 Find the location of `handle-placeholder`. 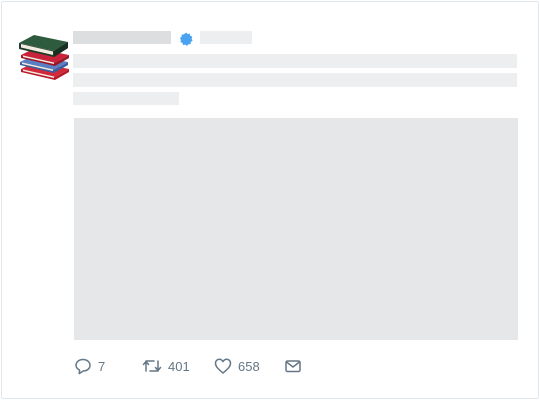

handle-placeholder is located at coordinates (226, 37).